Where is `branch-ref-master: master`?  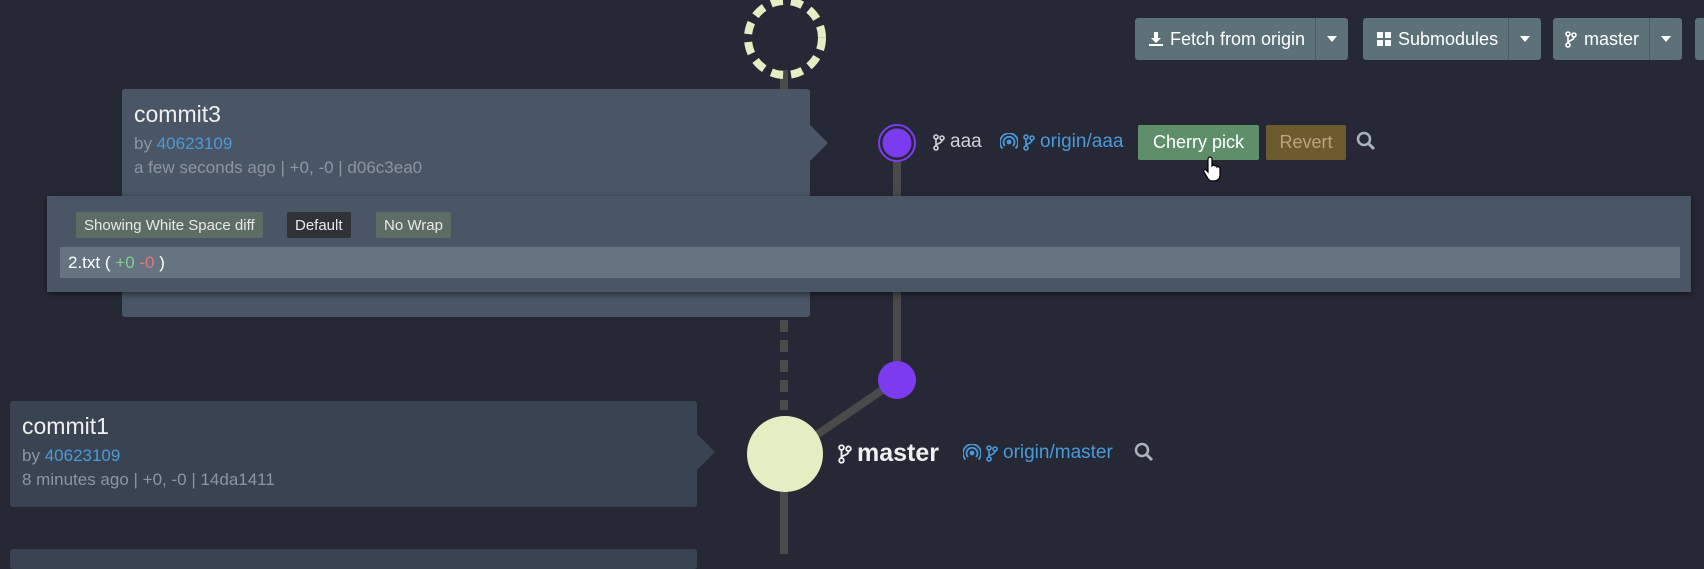 branch-ref-master: master is located at coordinates (888, 453).